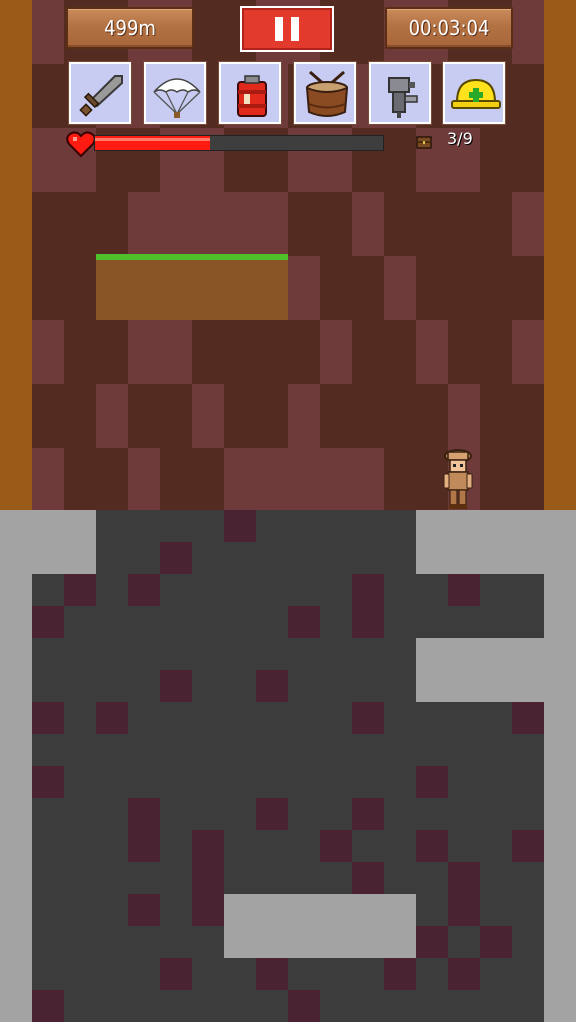 This screenshot has width=576, height=1022. What do you see at coordinates (320, 479) in the screenshot?
I see `tunnel` at bounding box center [320, 479].